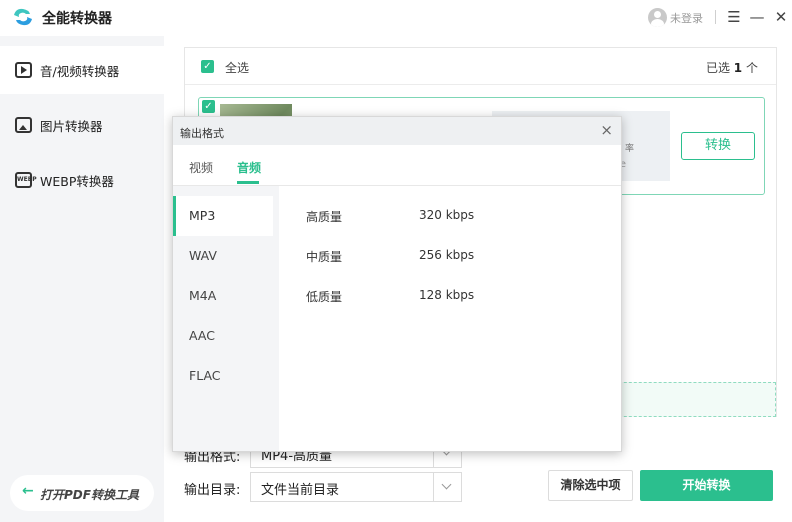 This screenshot has height=522, width=792. What do you see at coordinates (590, 485) in the screenshot?
I see `clear-selected-button: 清除选中项` at bounding box center [590, 485].